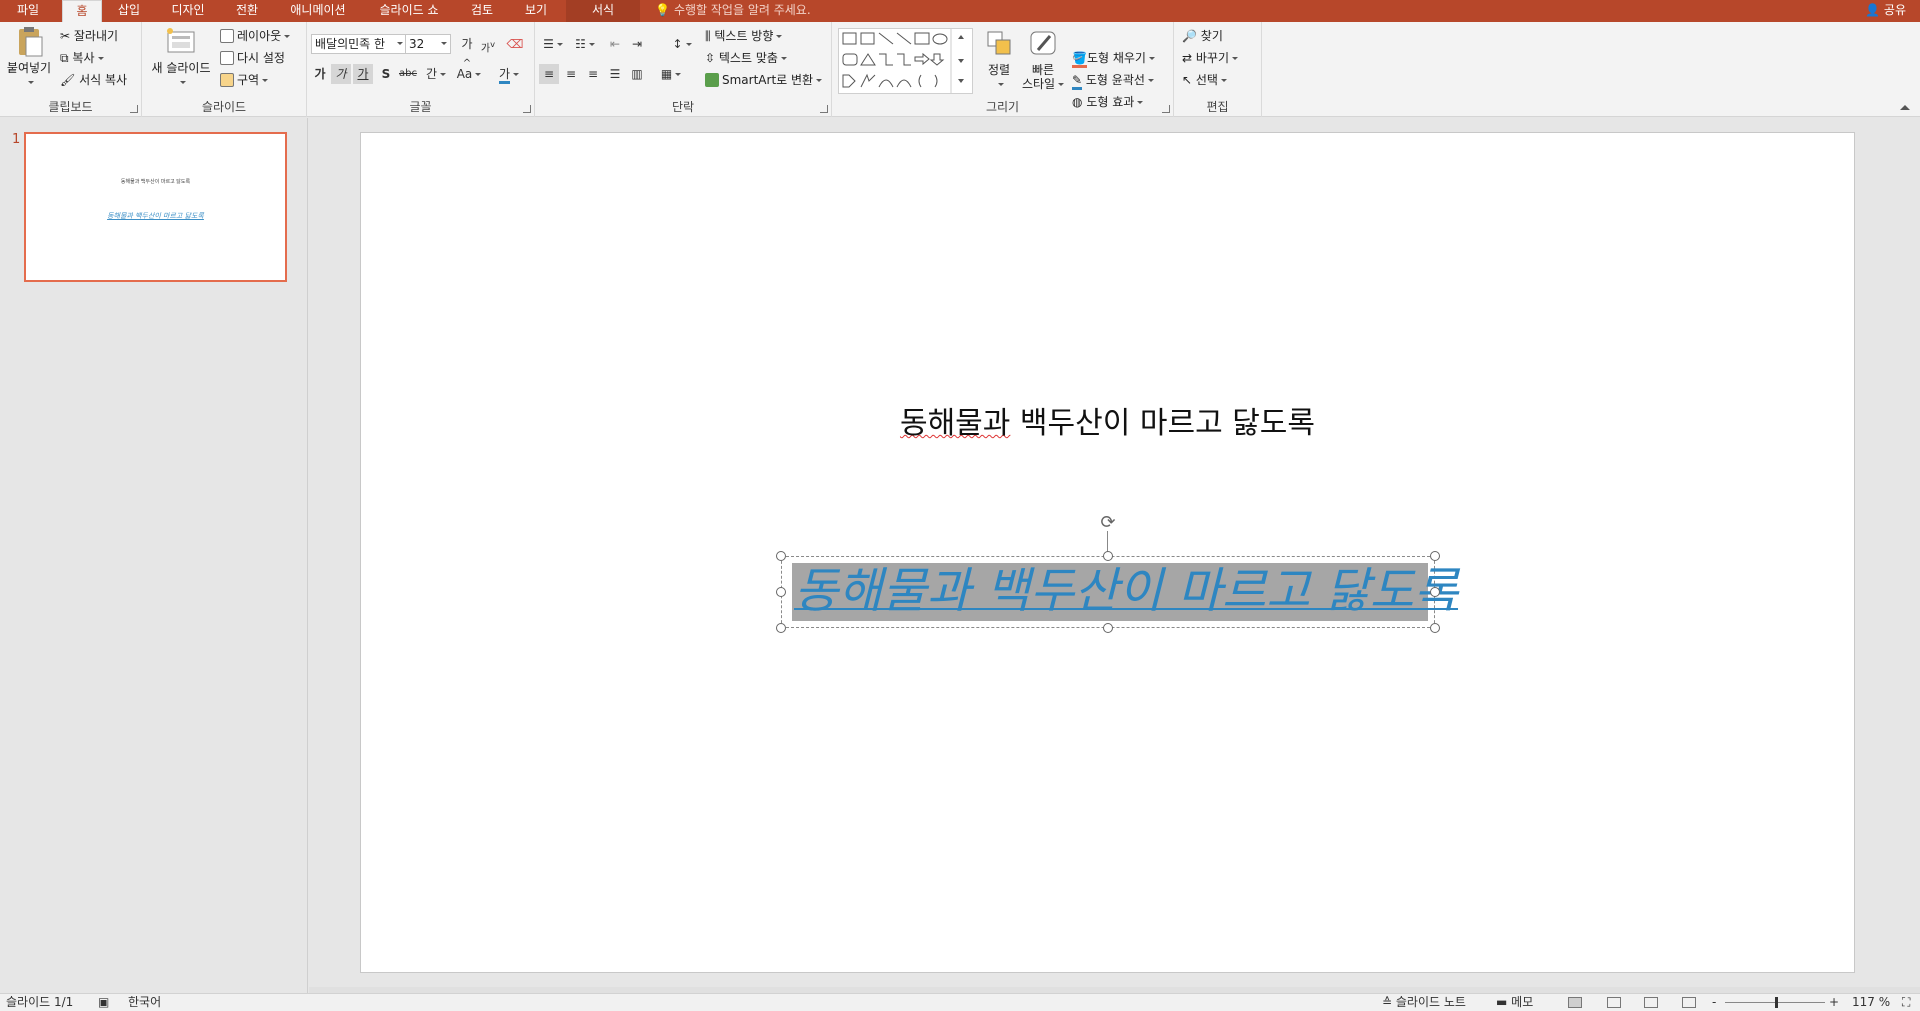  I want to click on quick-styles-button: 빠른 스타일, so click(1043, 59).